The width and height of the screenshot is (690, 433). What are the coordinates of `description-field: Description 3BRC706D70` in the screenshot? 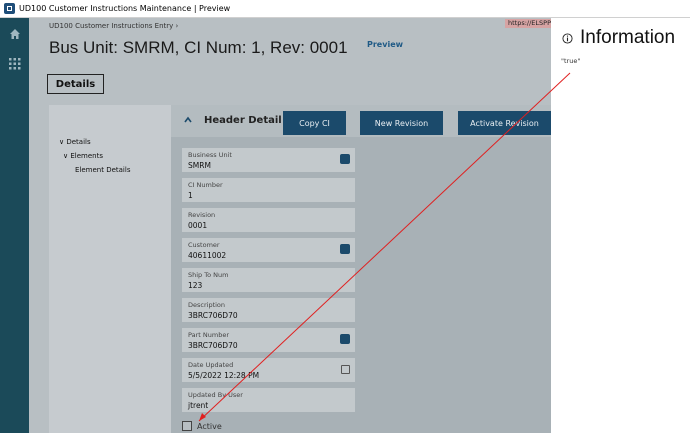 It's located at (268, 310).